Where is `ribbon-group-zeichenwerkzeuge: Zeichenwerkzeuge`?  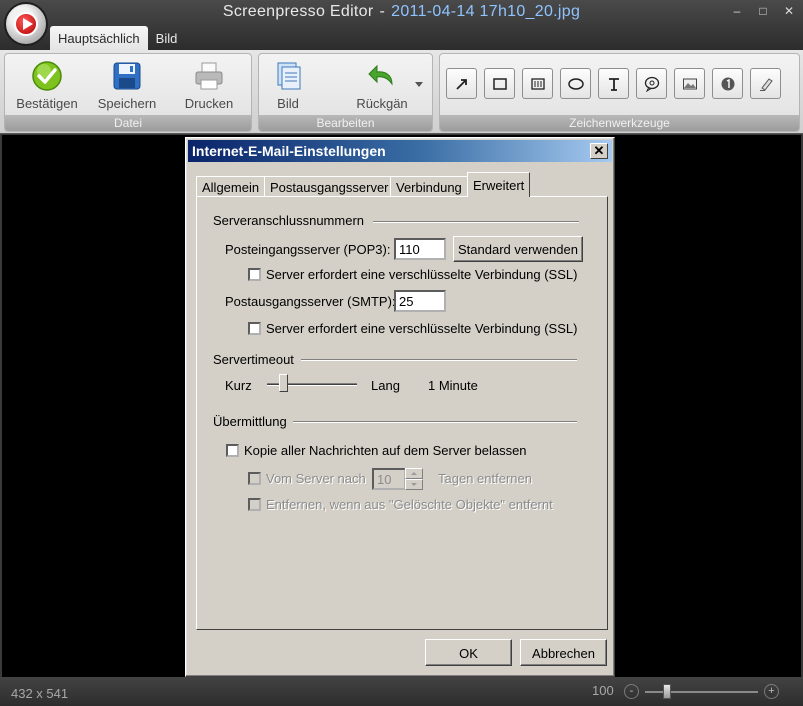 ribbon-group-zeichenwerkzeuge: Zeichenwerkzeuge is located at coordinates (619, 92).